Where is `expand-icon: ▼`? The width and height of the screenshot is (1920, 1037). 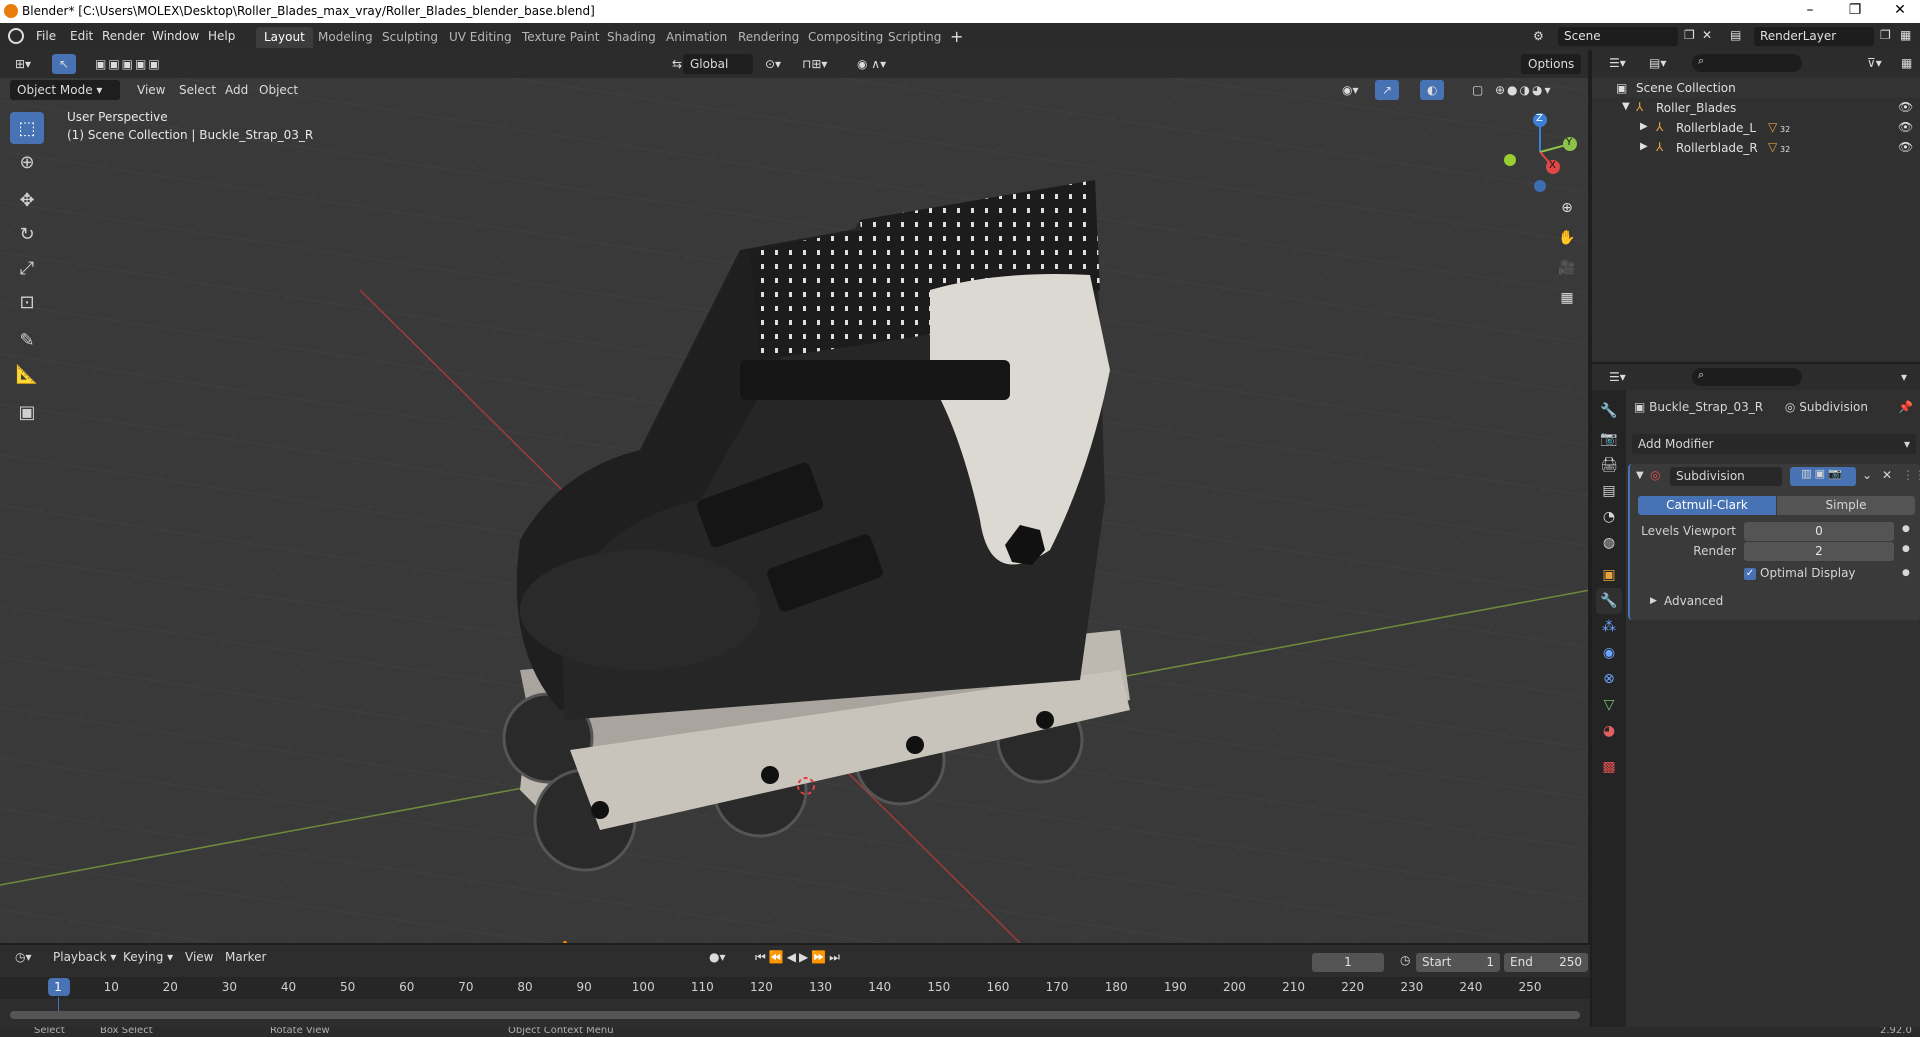 expand-icon: ▼ is located at coordinates (1626, 106).